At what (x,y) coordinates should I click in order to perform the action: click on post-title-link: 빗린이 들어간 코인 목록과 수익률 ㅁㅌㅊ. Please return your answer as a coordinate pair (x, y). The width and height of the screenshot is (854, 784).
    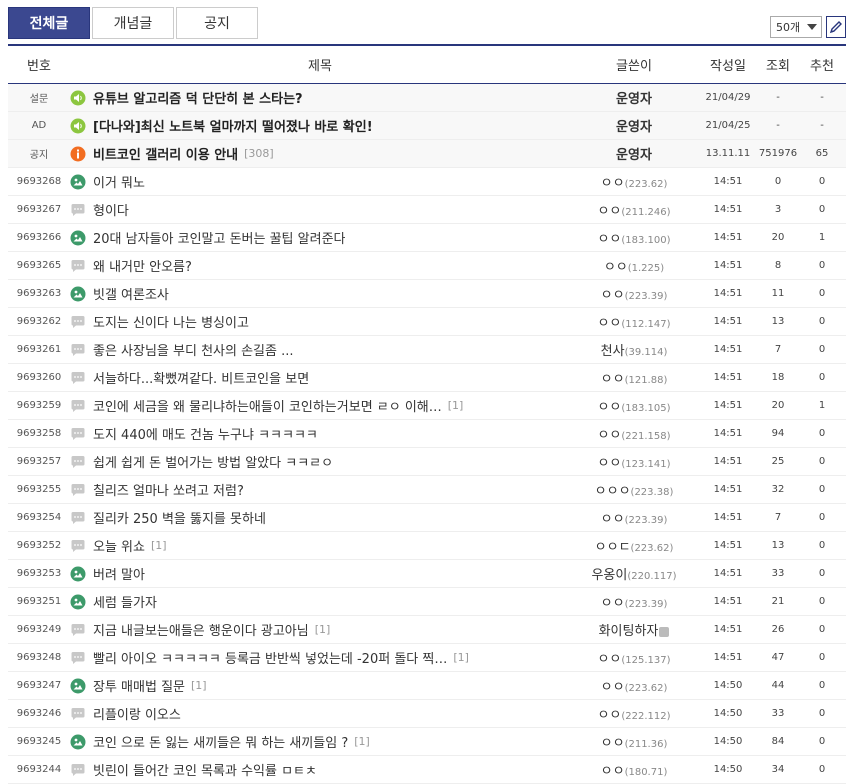
    Looking at the image, I should click on (205, 769).